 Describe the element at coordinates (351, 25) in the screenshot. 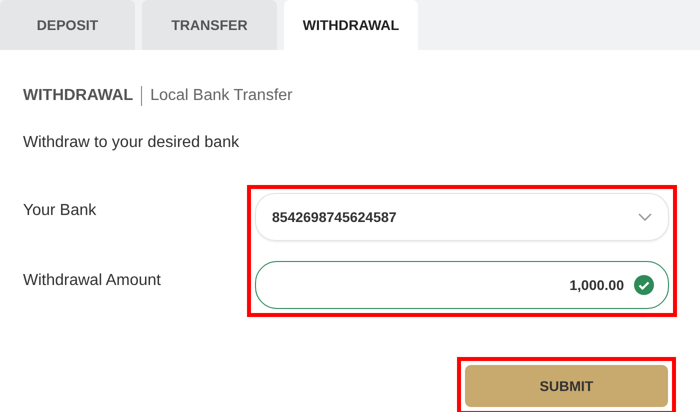

I see `tab: WITHDRAWAL` at that location.